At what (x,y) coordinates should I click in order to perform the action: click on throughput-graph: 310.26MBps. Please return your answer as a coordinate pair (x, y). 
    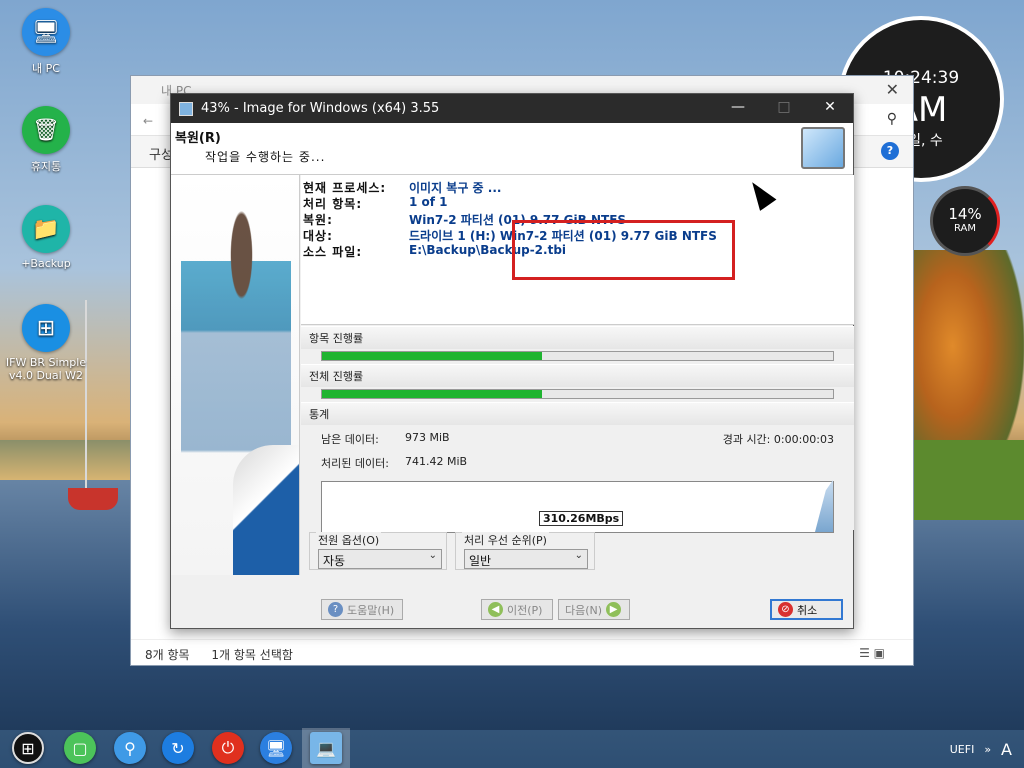
    Looking at the image, I should click on (577, 506).